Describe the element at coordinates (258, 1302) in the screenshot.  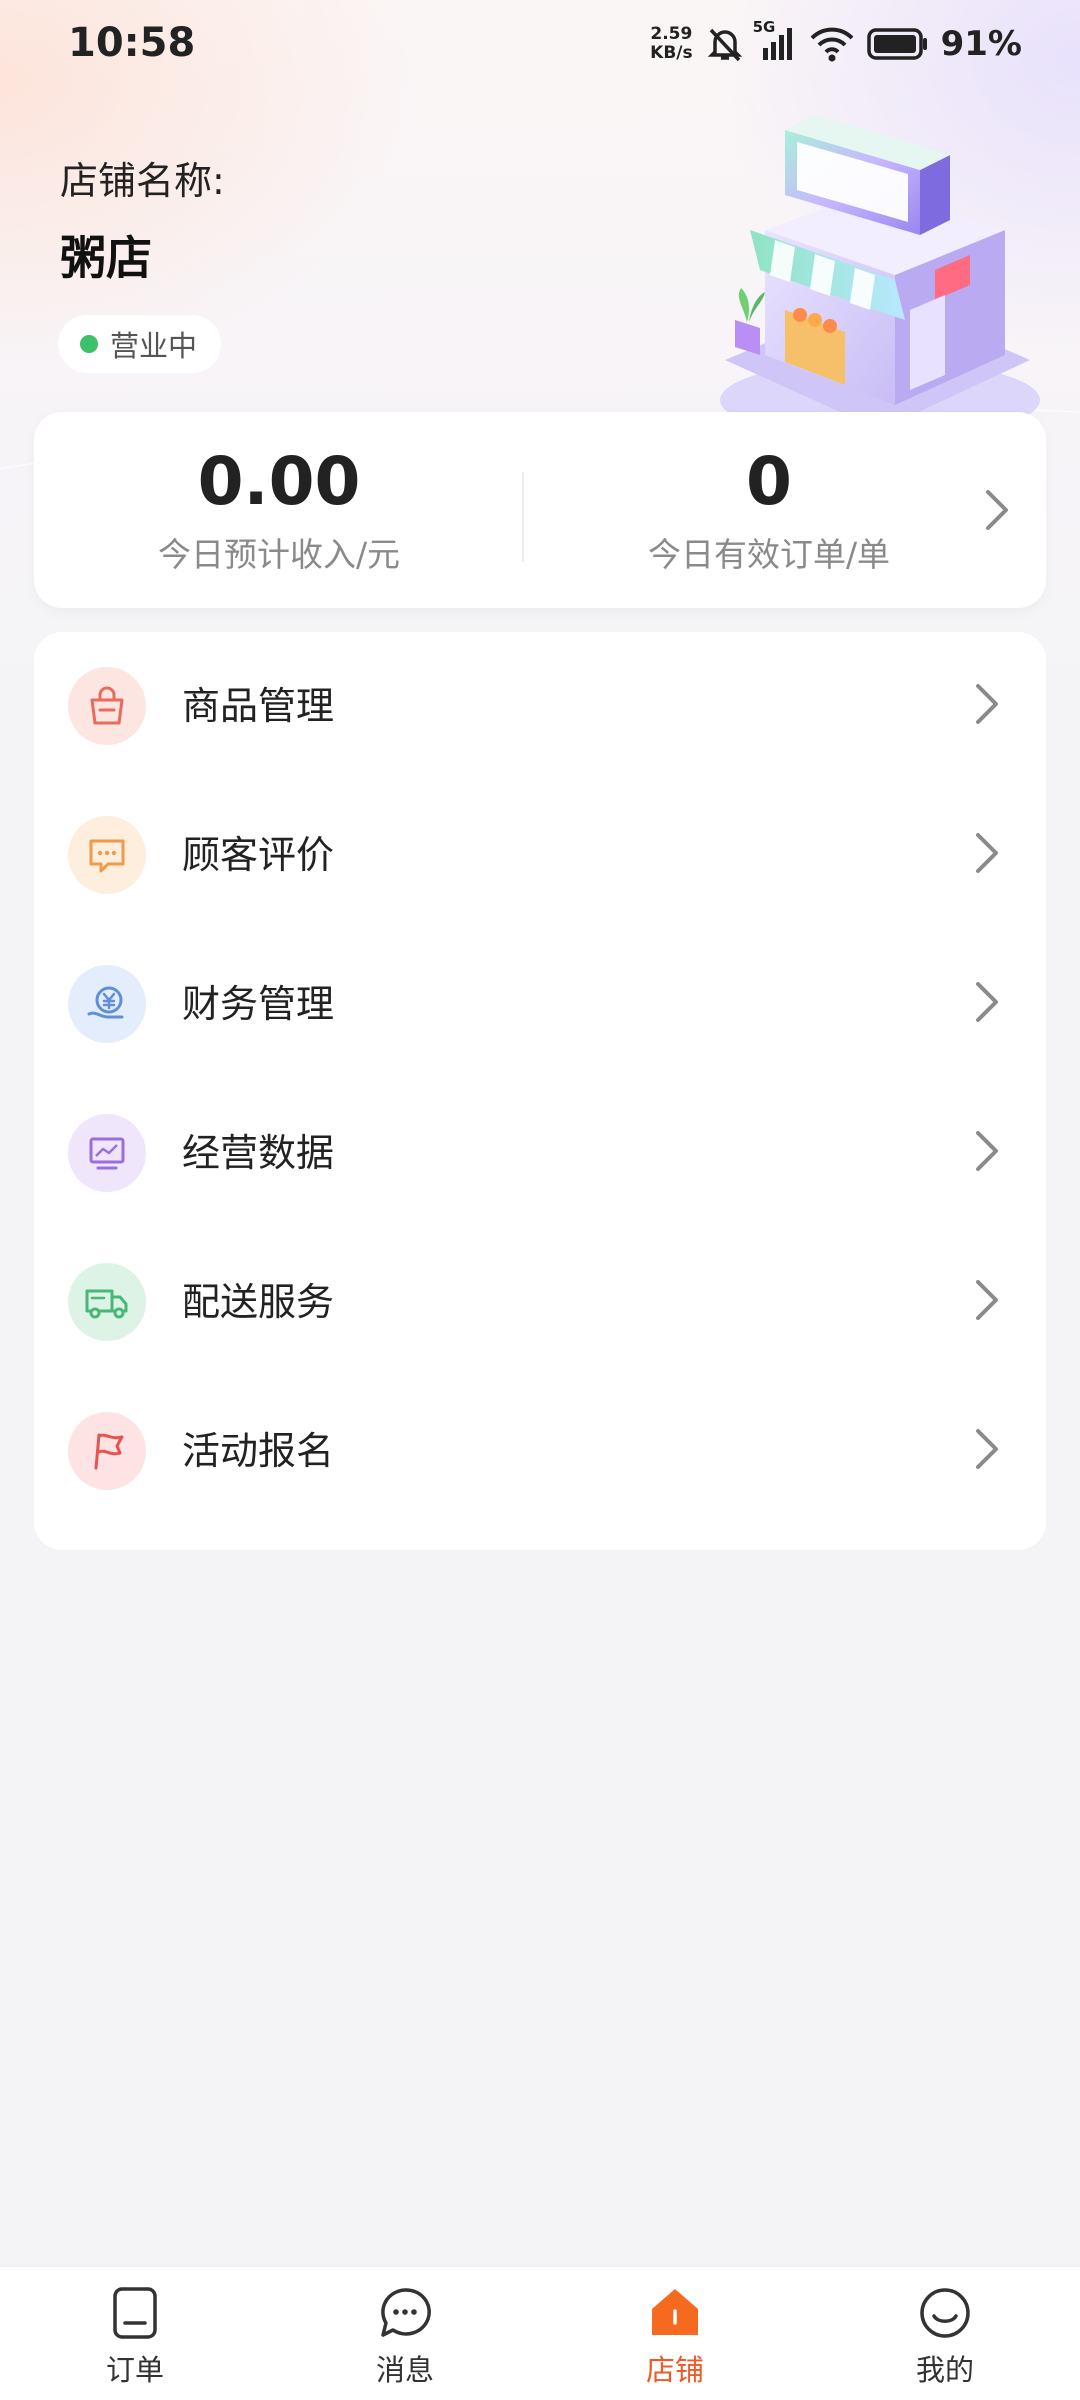
I see `menu-item-label: 配送服务` at that location.